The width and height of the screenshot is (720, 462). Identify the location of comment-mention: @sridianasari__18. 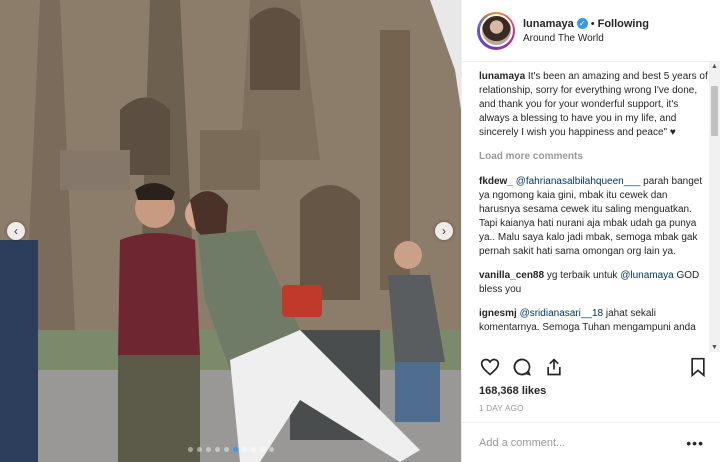
(562, 313).